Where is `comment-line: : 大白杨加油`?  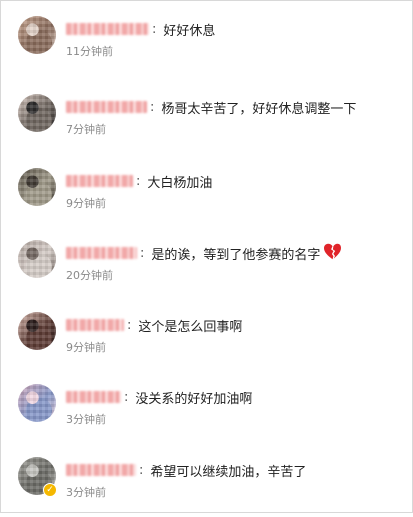 comment-line: : 大白杨加油 is located at coordinates (139, 181).